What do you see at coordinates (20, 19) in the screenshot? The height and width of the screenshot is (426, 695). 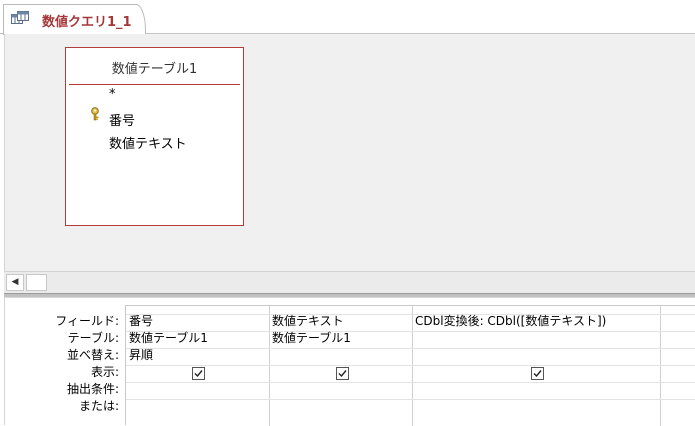 I see `query-icon` at bounding box center [20, 19].